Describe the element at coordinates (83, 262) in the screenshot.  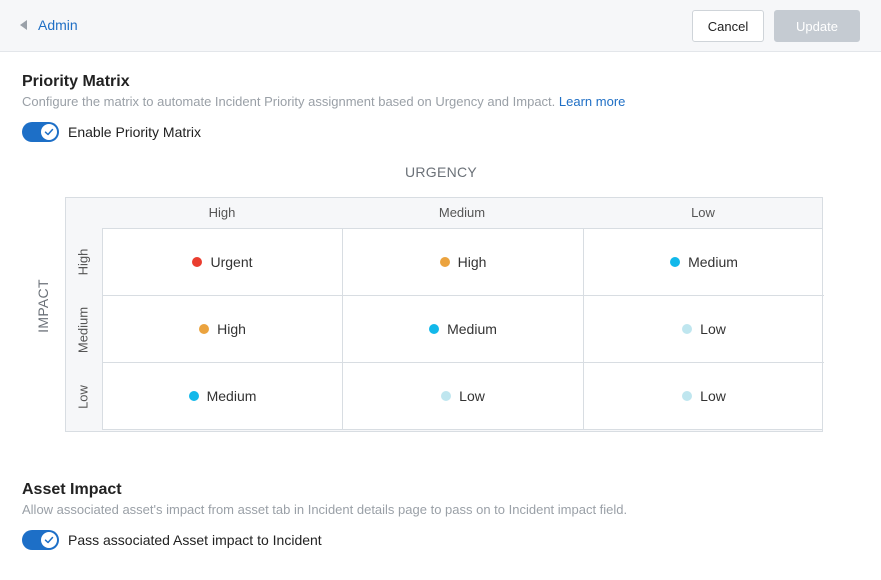
I see `impact-header-high: High` at that location.